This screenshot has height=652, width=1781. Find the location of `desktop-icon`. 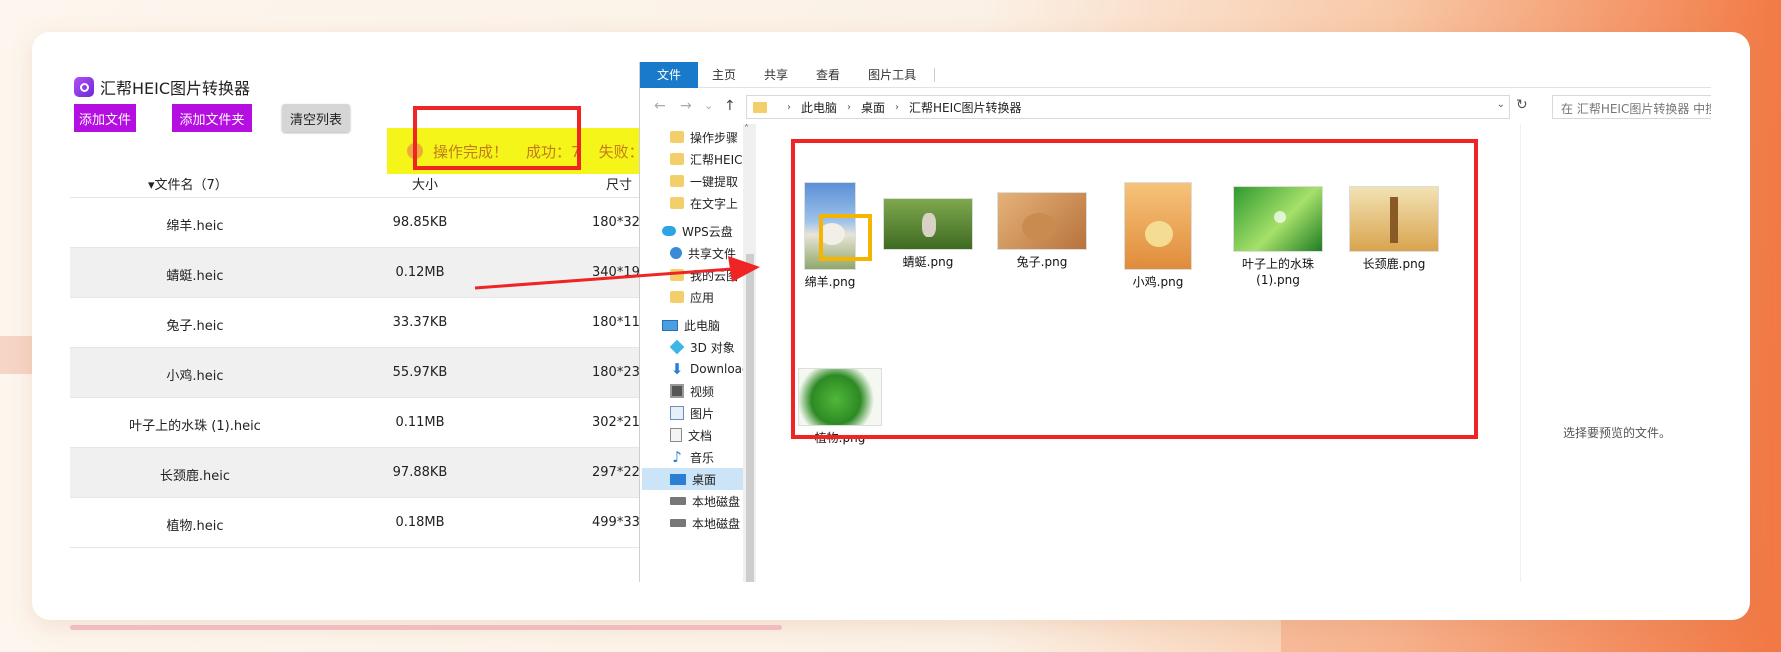

desktop-icon is located at coordinates (678, 479).